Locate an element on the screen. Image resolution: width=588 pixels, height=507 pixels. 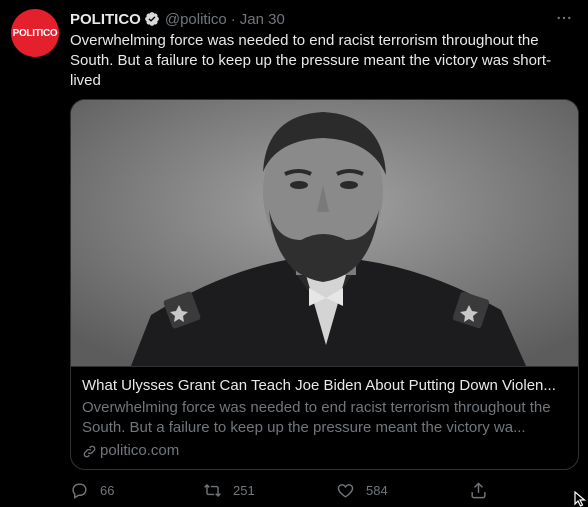
more-options-button is located at coordinates (564, 18).